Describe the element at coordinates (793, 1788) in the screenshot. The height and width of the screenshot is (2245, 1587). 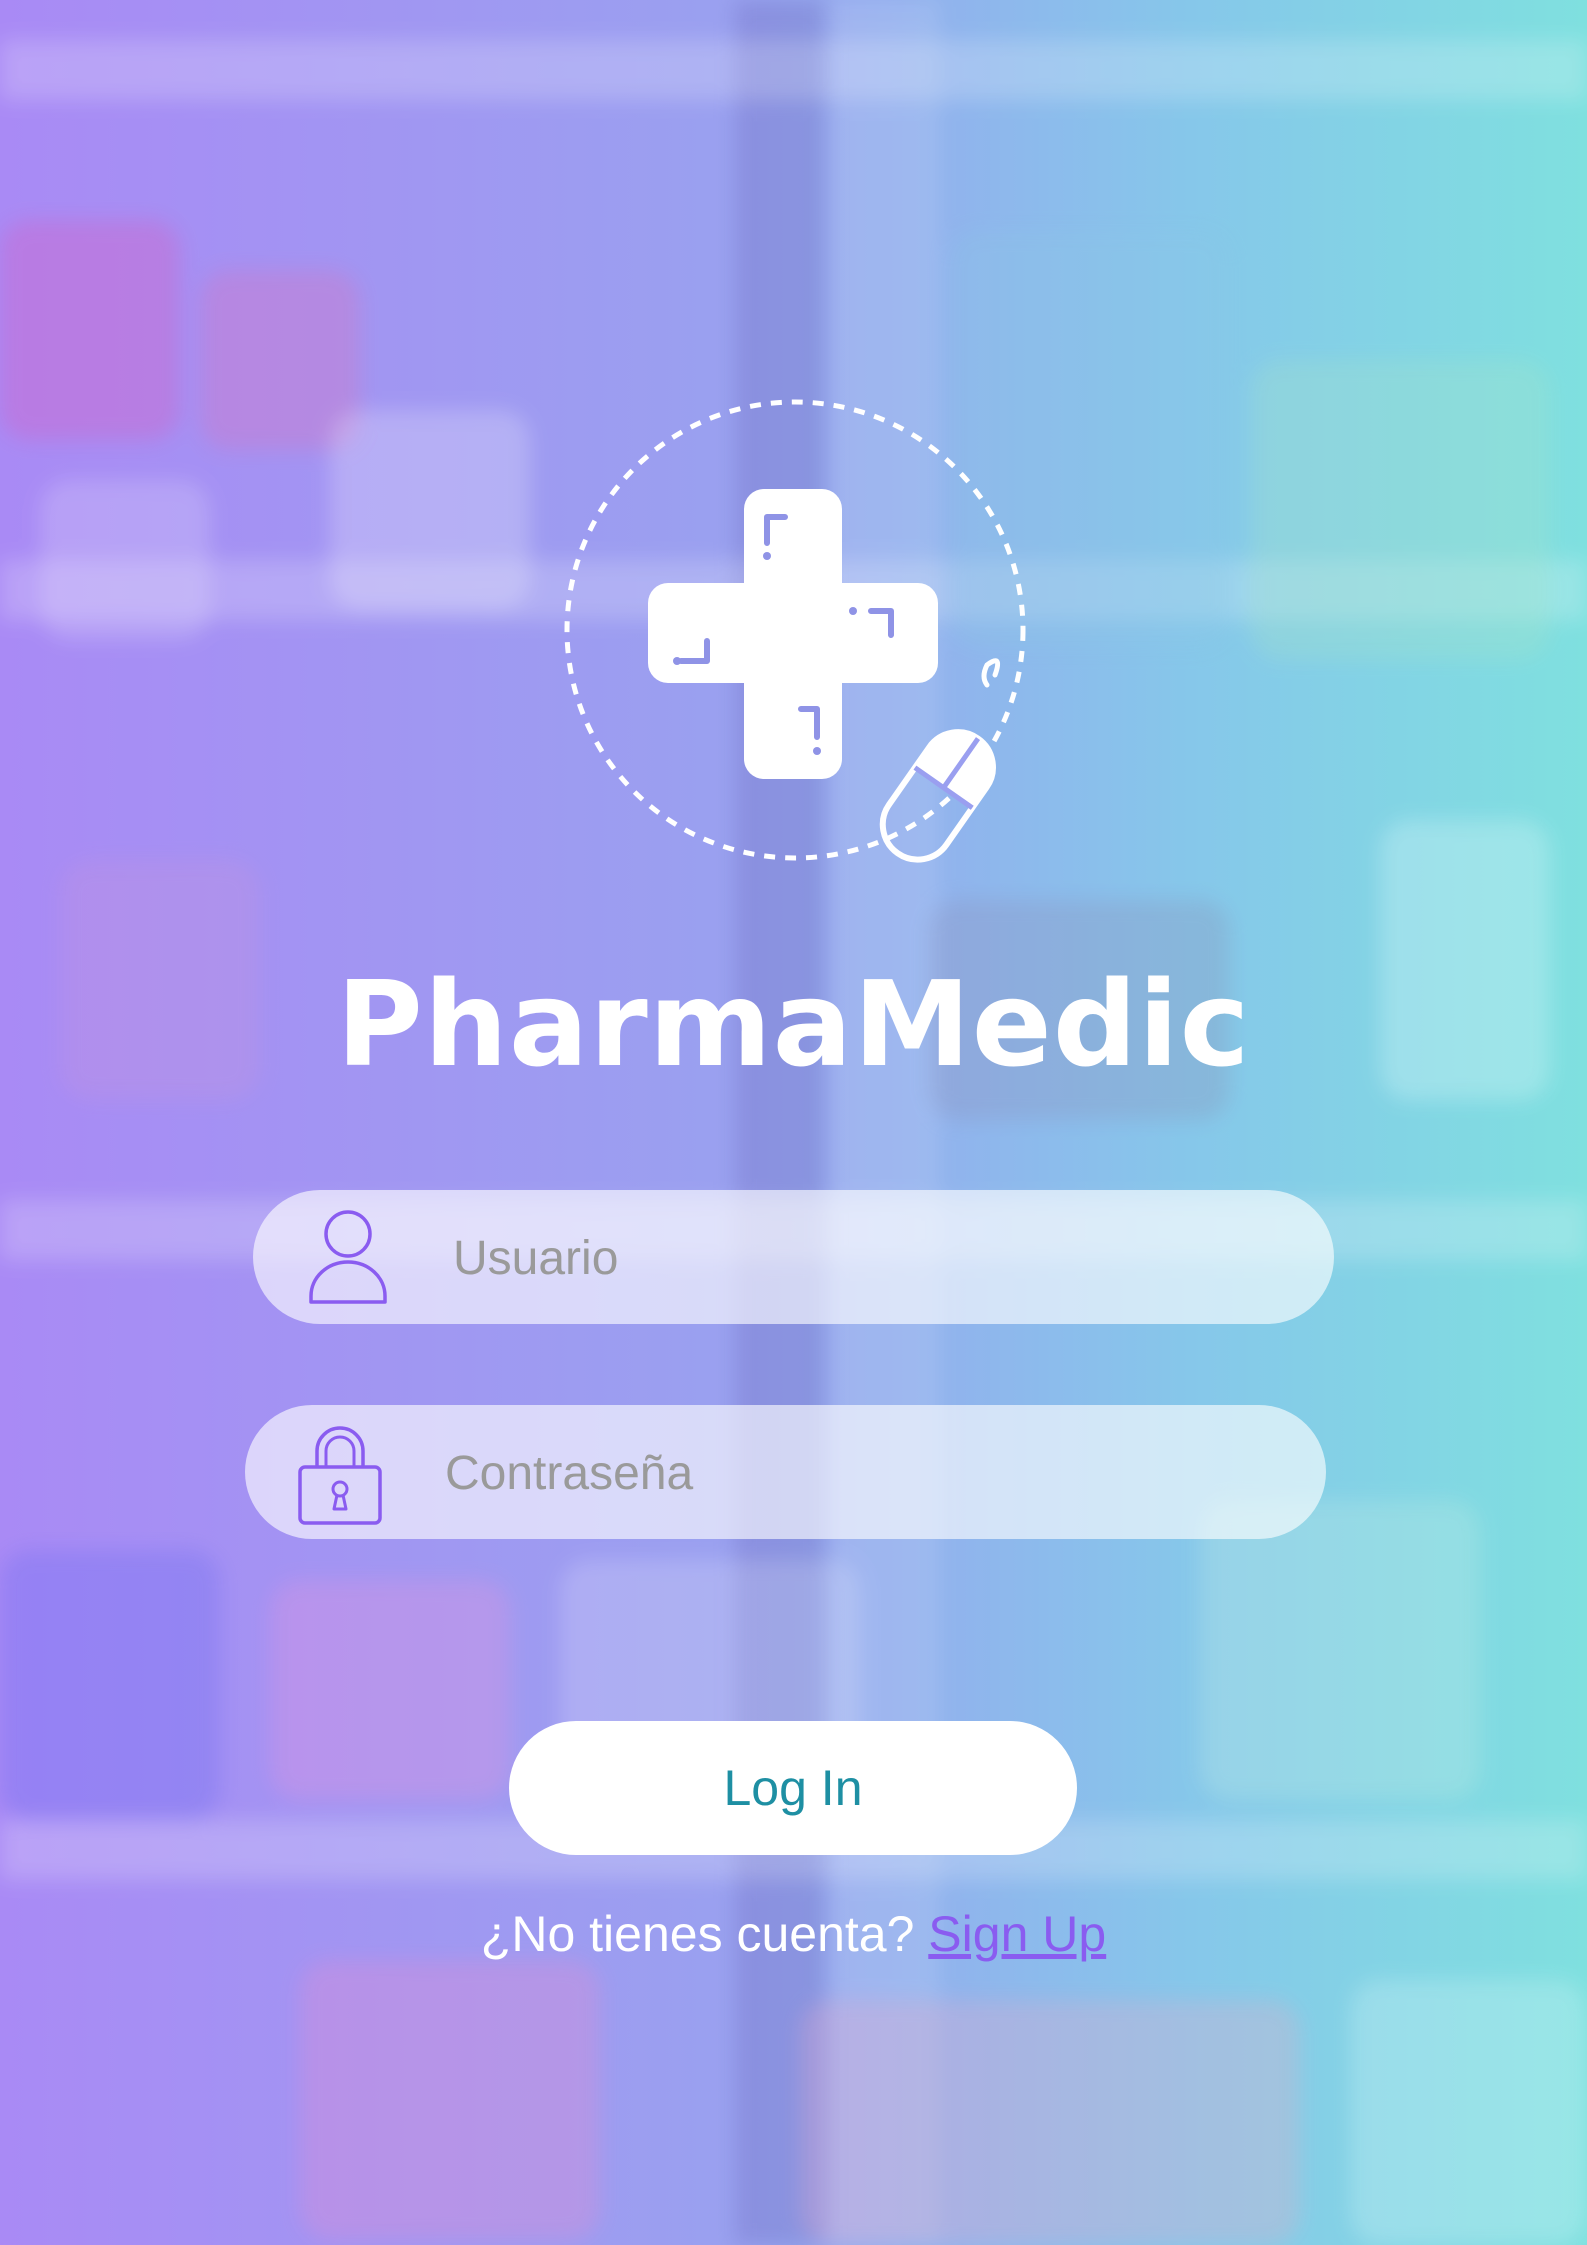
I see `login-button: Log In` at that location.